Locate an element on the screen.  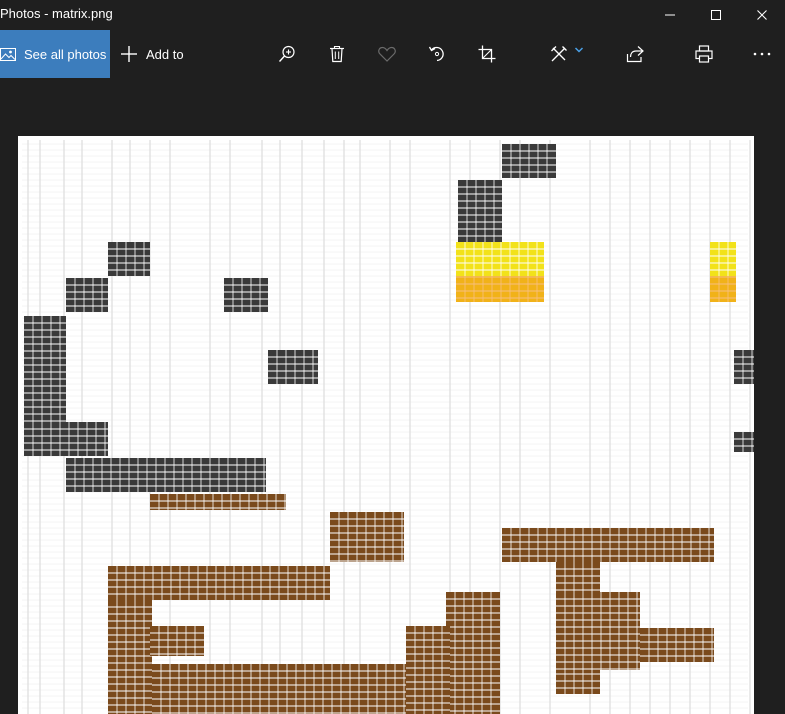
zoom-button is located at coordinates (287, 54).